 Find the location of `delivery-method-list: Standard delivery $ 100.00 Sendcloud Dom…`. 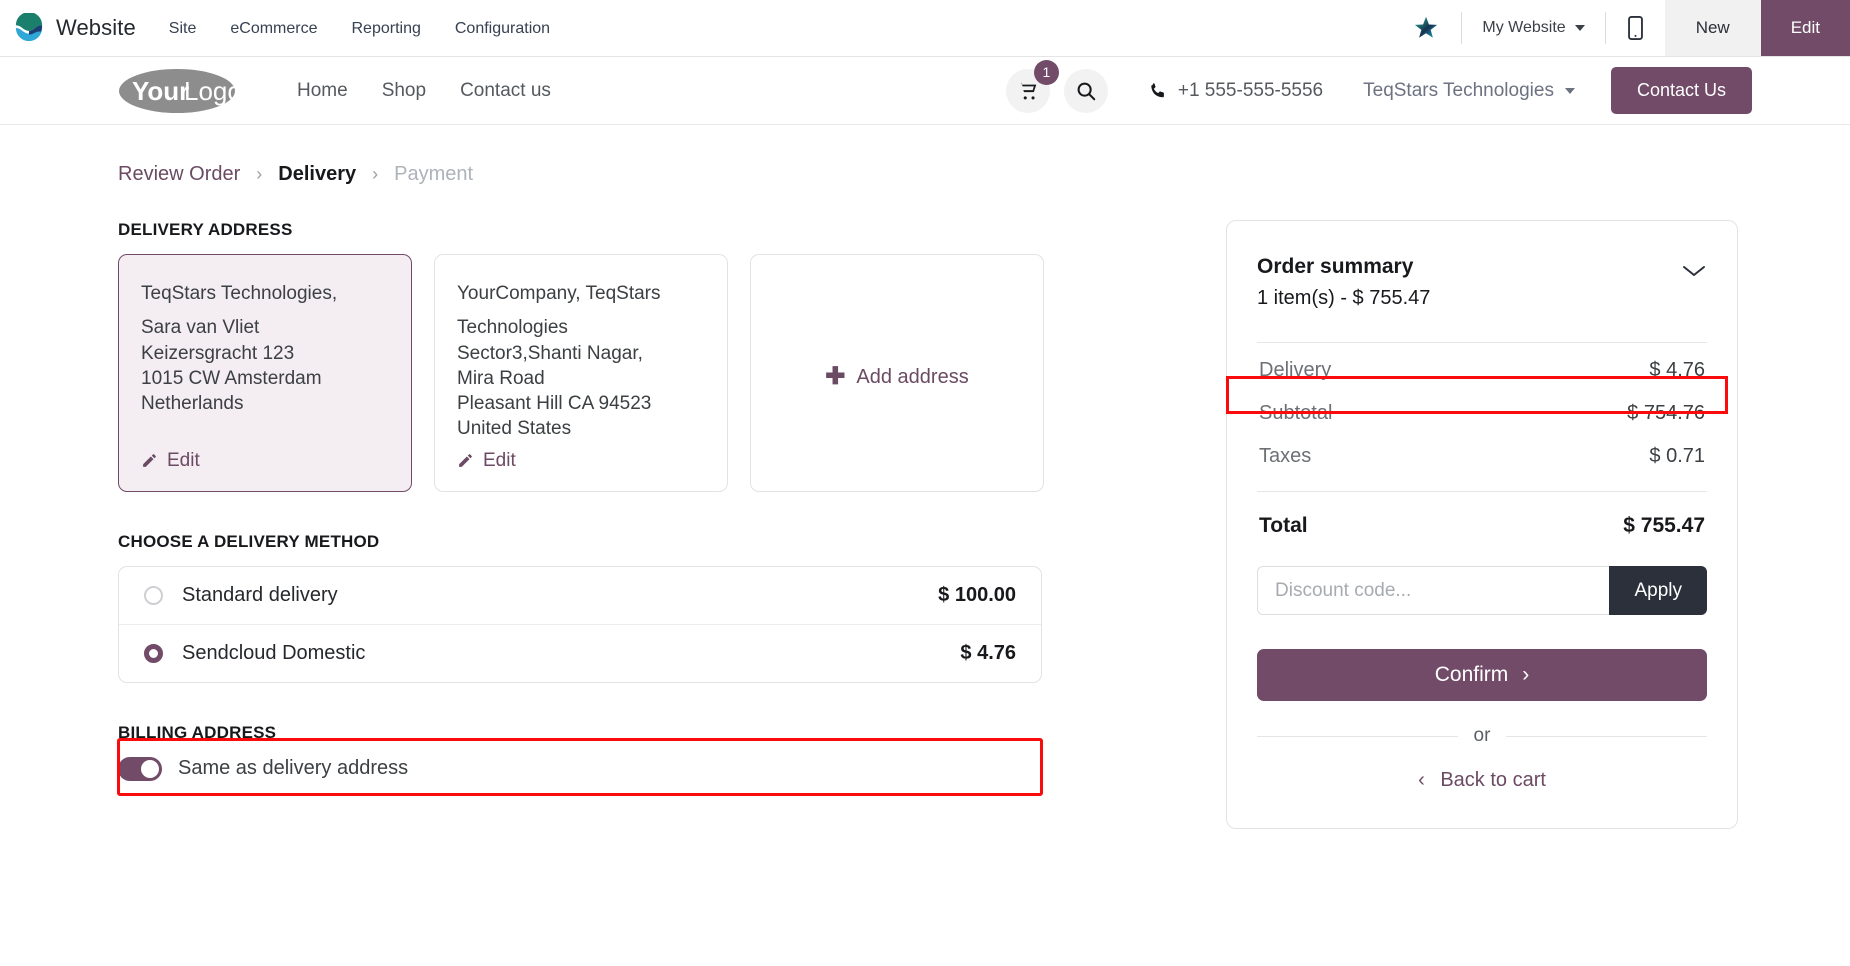

delivery-method-list: Standard delivery $ 100.00 Sendcloud Dom… is located at coordinates (580, 624).